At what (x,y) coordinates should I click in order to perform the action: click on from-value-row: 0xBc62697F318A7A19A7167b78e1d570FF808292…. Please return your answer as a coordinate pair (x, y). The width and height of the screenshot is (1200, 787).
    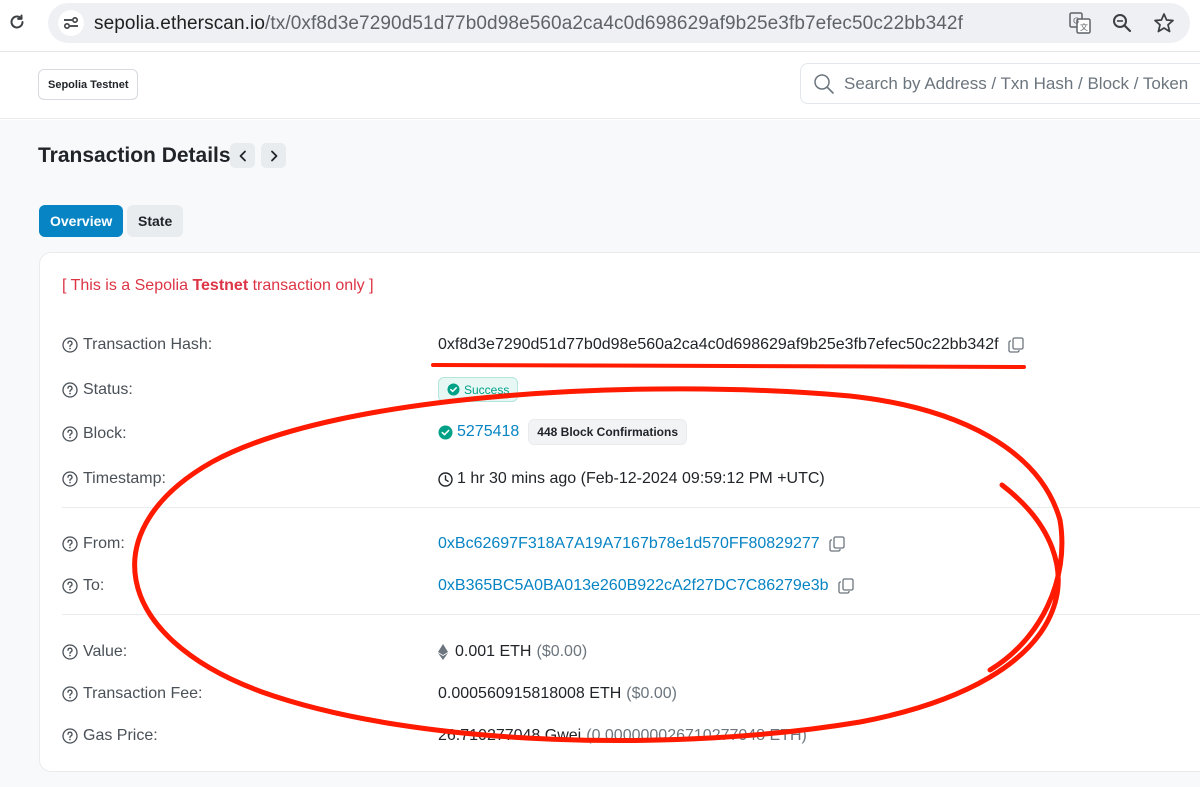
    Looking at the image, I should click on (642, 544).